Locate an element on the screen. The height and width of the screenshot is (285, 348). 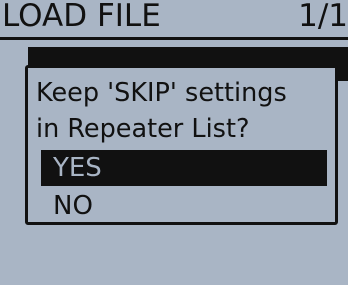
screen-title: LOAD FILE is located at coordinates (81, 17).